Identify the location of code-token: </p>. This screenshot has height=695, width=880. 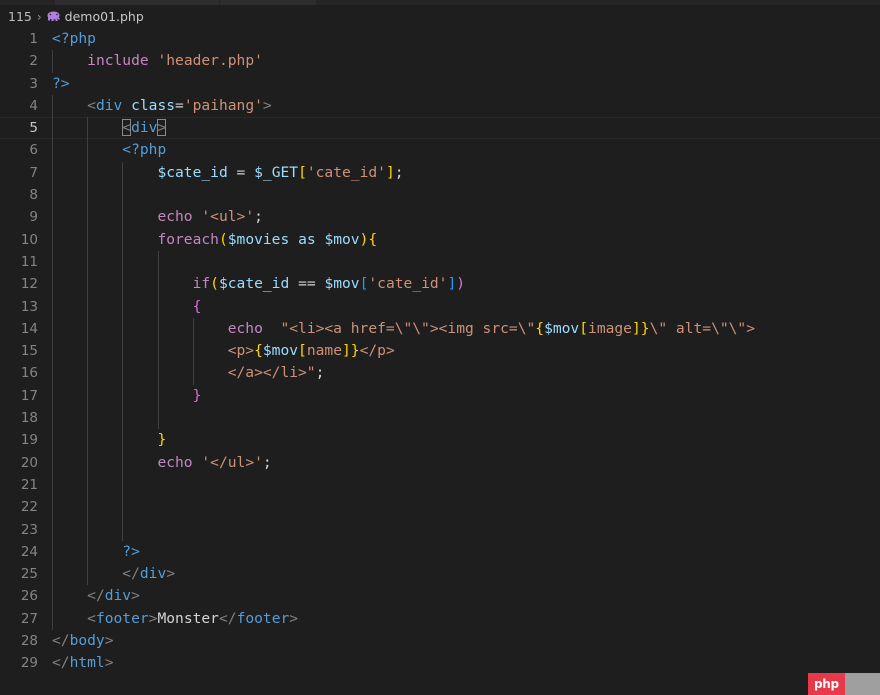
(377, 351).